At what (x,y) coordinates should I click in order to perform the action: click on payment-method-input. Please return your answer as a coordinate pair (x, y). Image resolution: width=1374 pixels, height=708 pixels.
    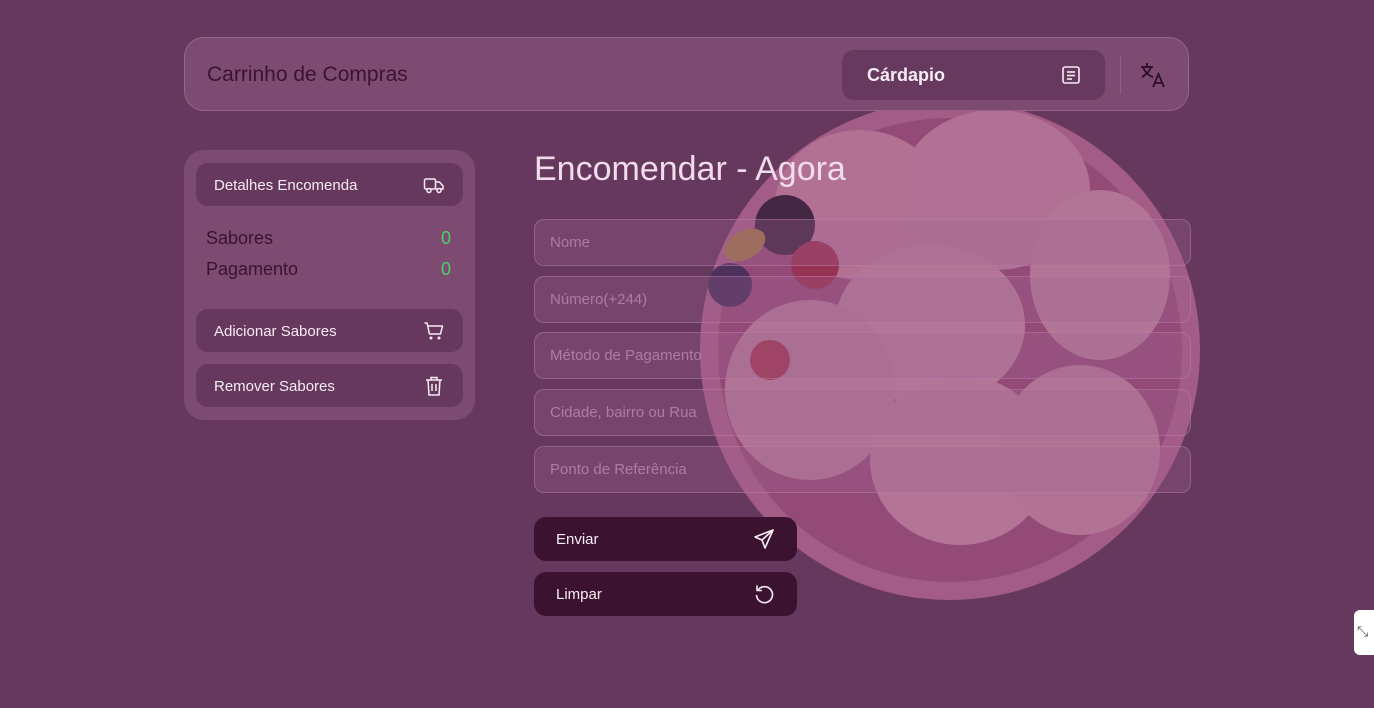
    Looking at the image, I should click on (862, 355).